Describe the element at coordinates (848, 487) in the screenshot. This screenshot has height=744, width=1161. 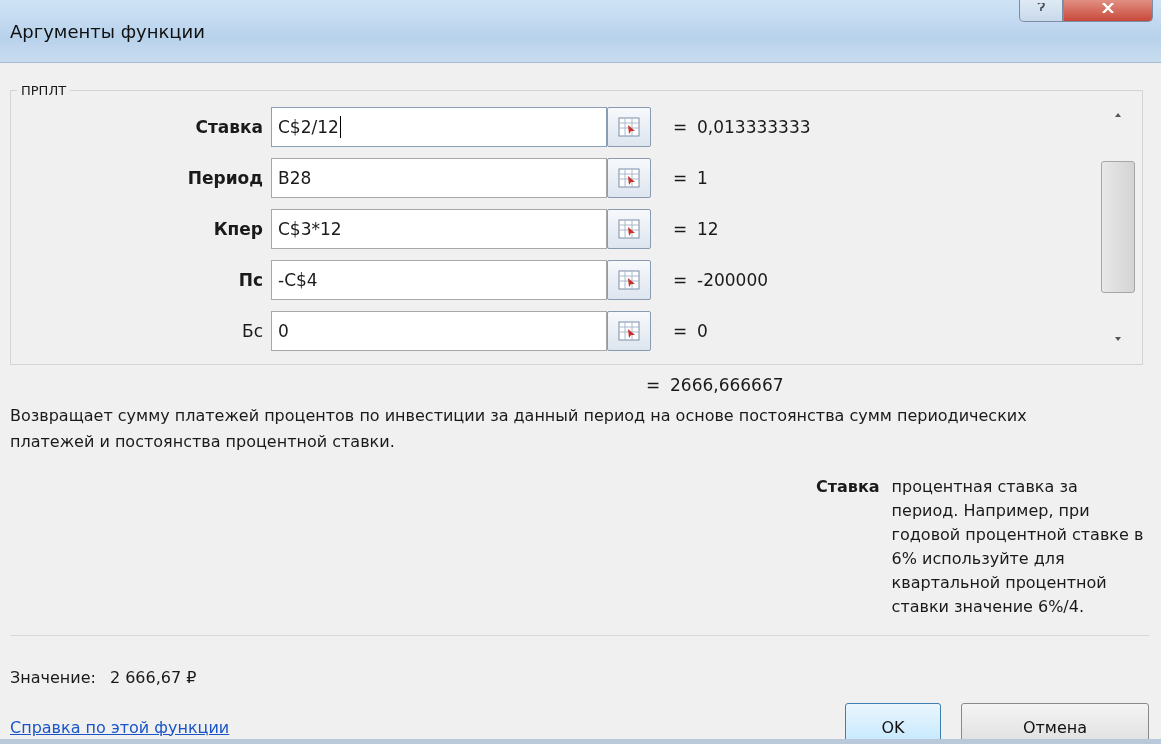
I see `argument-help-label: Ставка` at that location.